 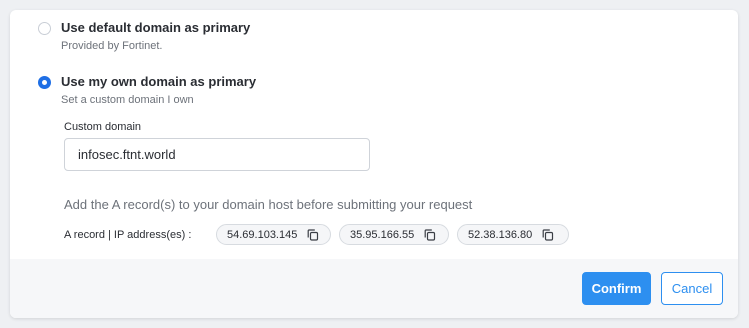 What do you see at coordinates (127, 100) in the screenshot?
I see `option-own-domain-subtitle: Set a custom domain I own` at bounding box center [127, 100].